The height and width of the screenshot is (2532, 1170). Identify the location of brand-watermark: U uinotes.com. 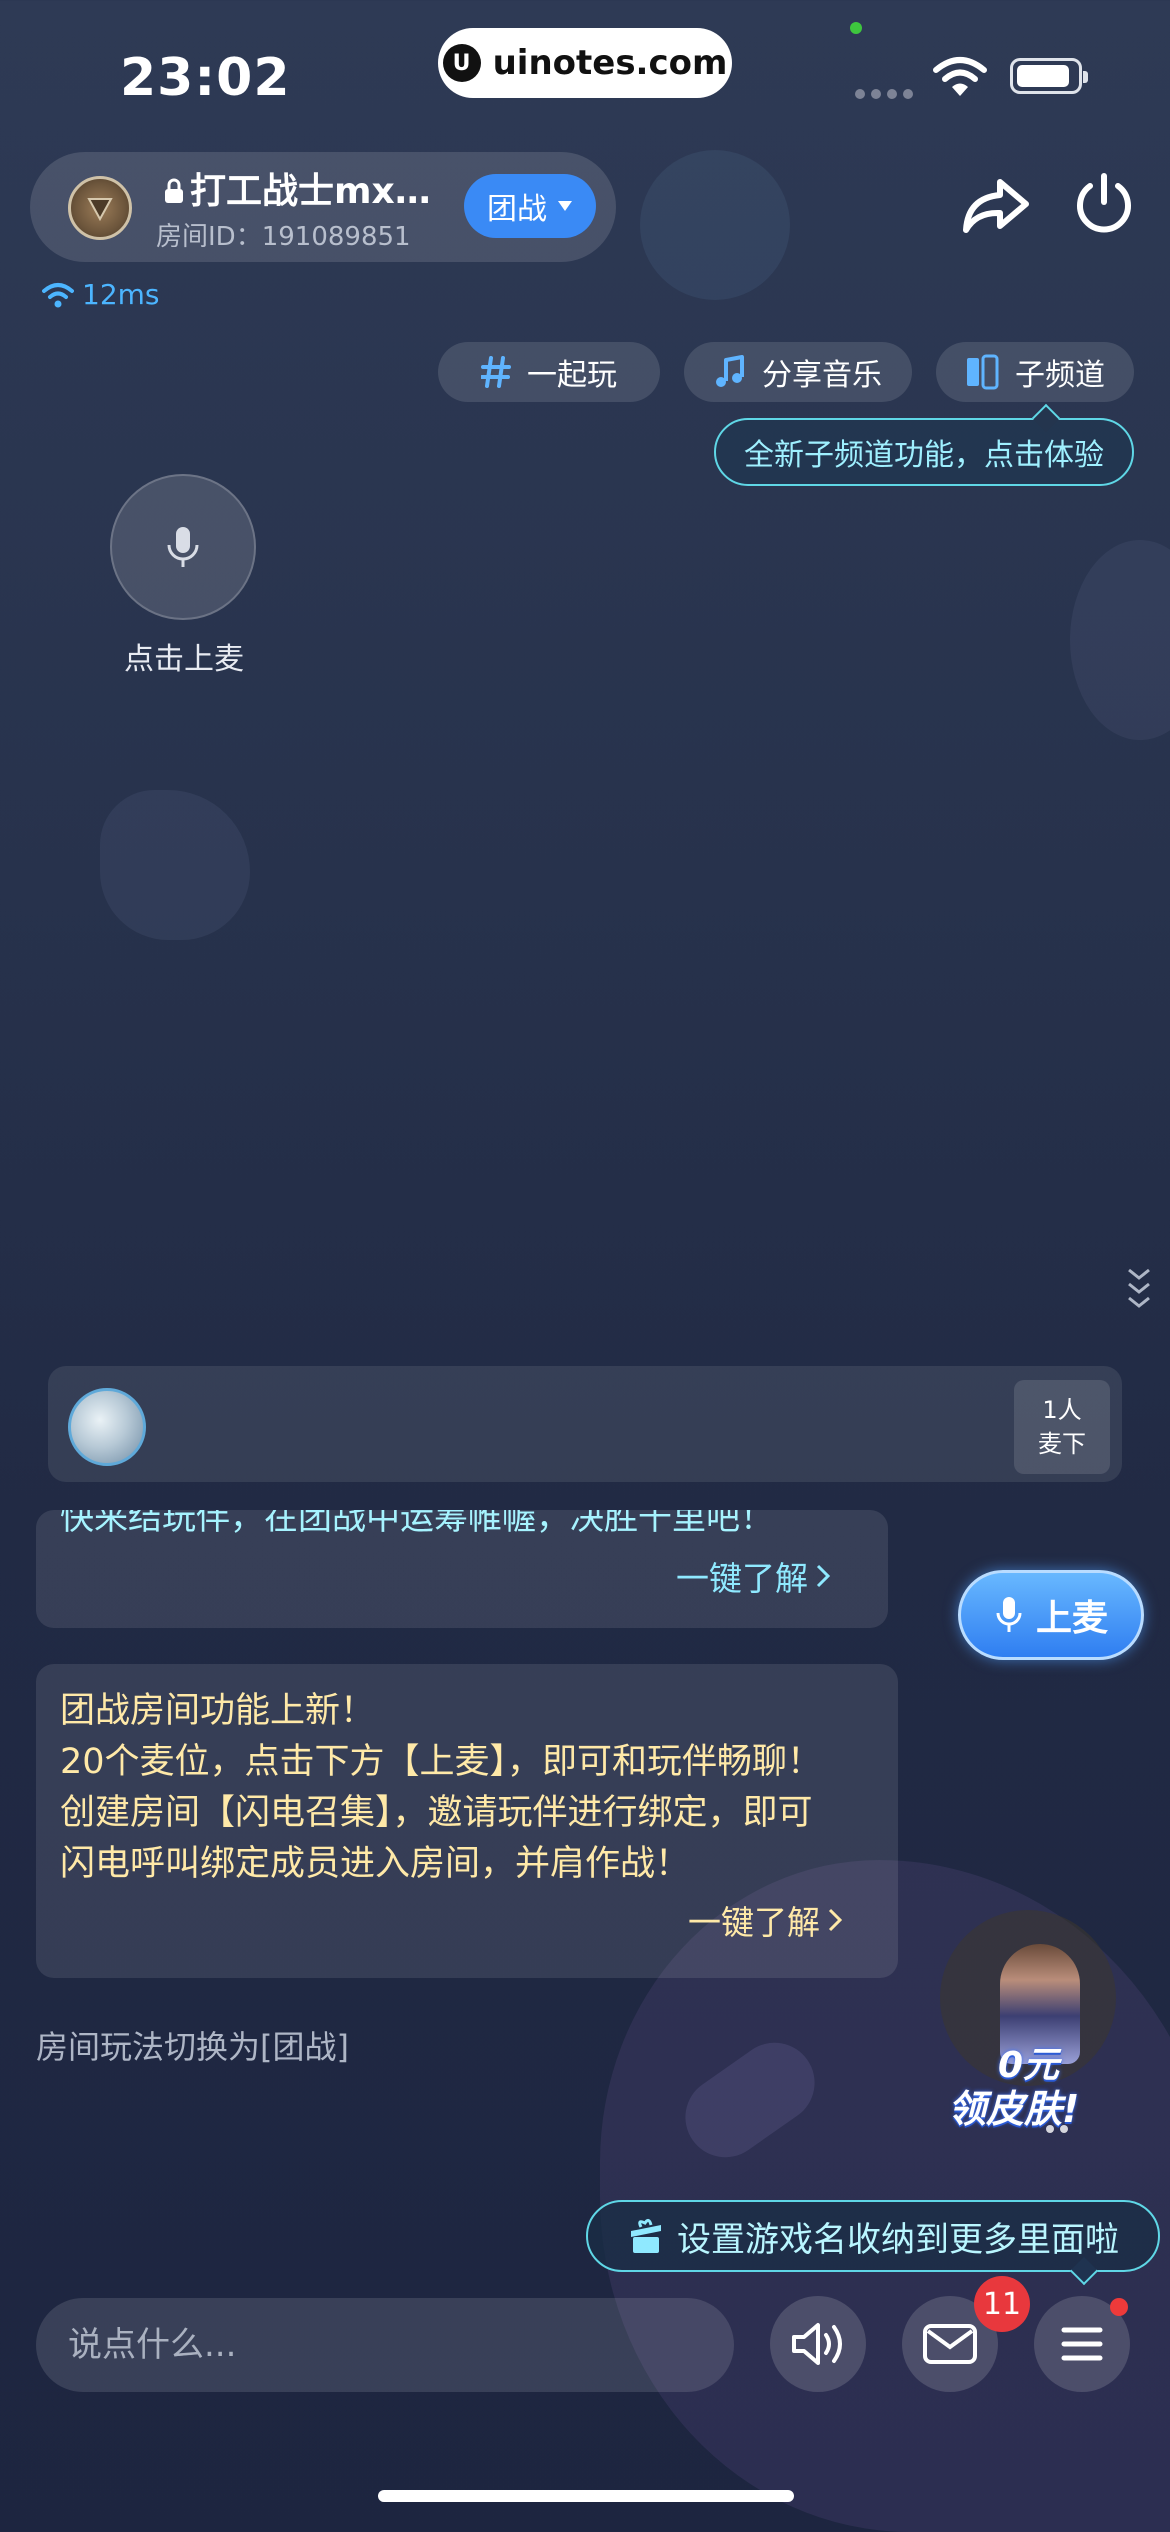
(585, 63).